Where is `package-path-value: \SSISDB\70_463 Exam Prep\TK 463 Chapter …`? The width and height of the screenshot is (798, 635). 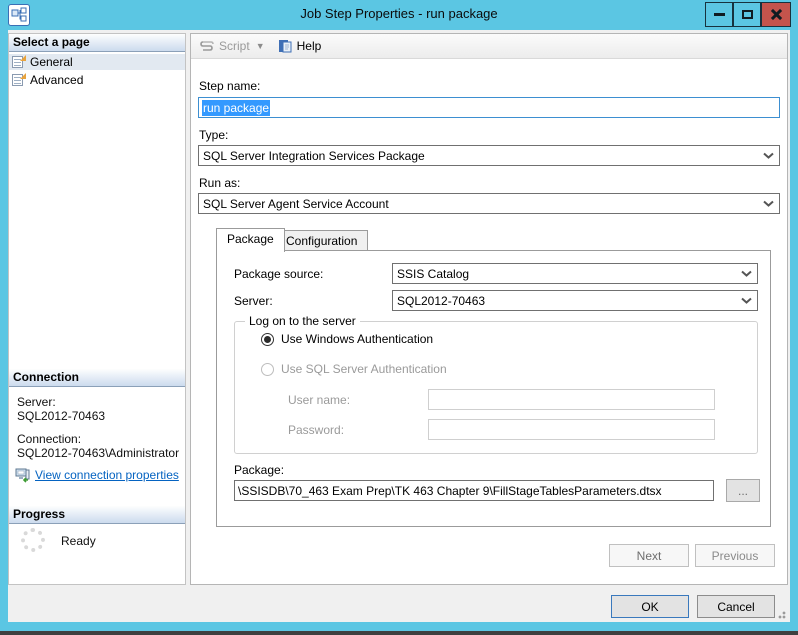
package-path-value: \SSISDB\70_463 Exam Prep\TK 463 Chapter … is located at coordinates (450, 490).